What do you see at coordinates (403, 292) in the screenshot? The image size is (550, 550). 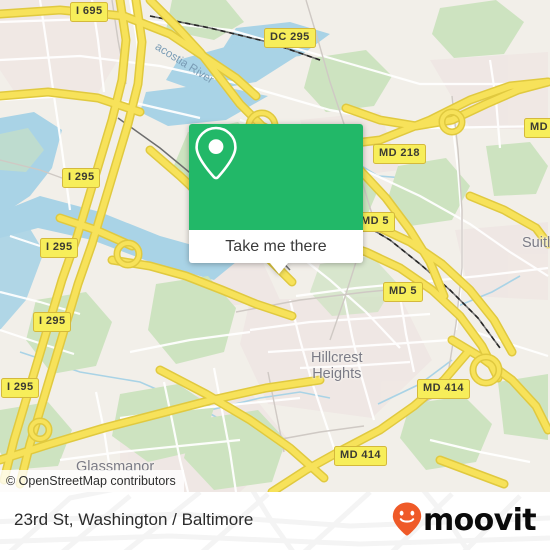 I see `road-shield-md5-2: MD 5` at bounding box center [403, 292].